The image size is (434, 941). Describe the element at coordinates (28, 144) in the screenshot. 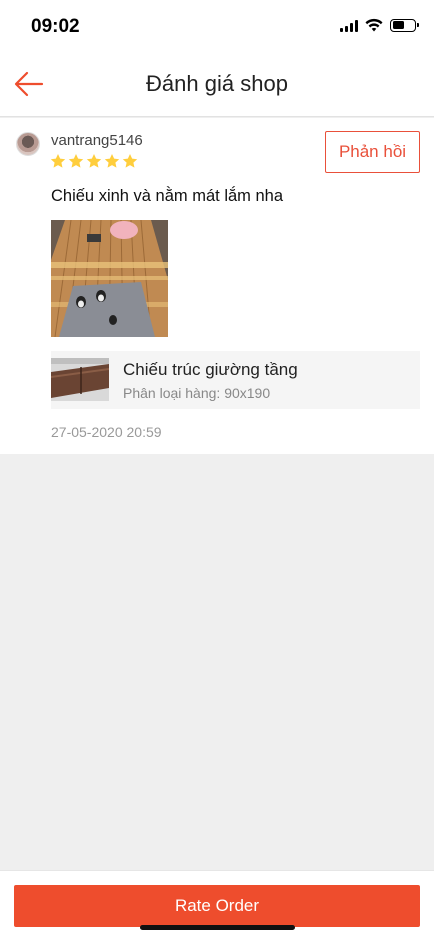

I see `avatar` at that location.